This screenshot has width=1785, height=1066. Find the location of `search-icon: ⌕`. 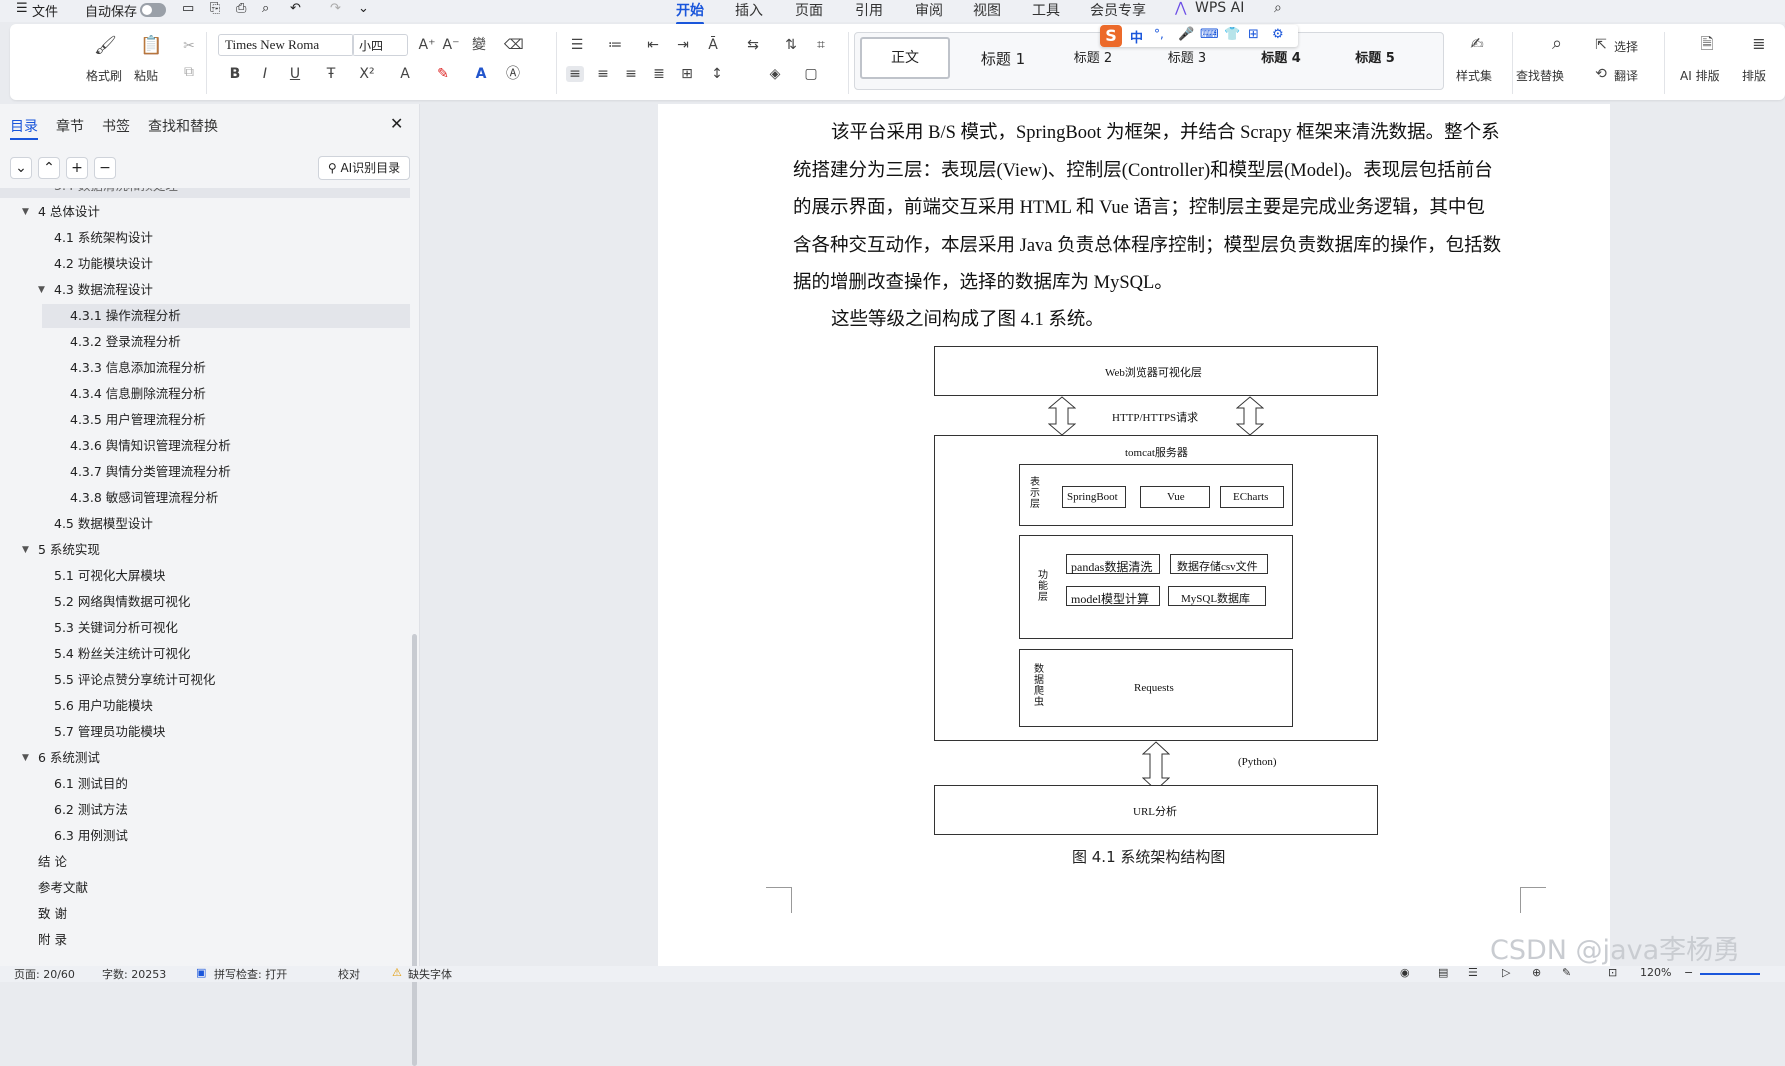

search-icon: ⌕ is located at coordinates (1278, 8).